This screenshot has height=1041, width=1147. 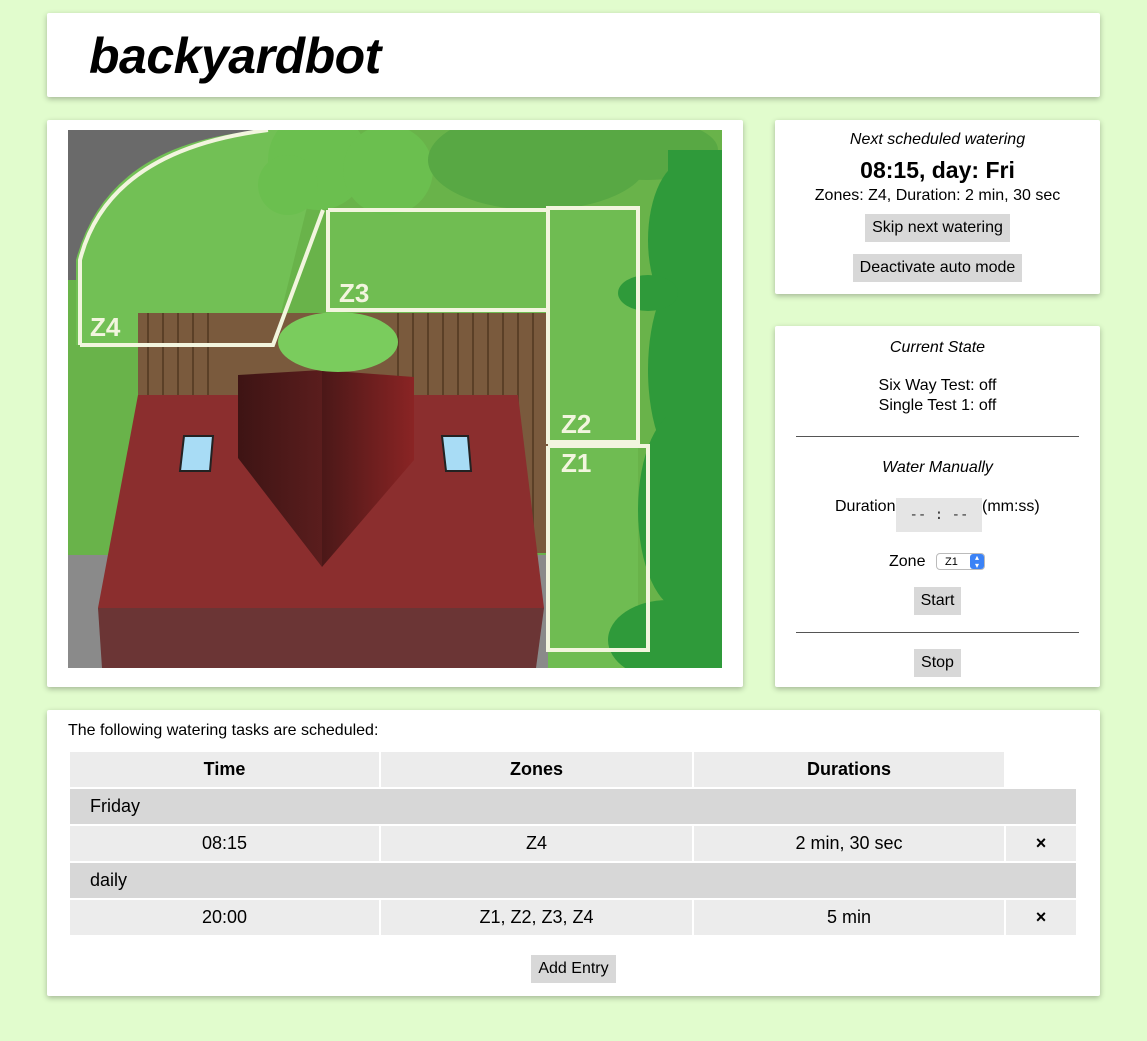 I want to click on start-button: Start, so click(x=937, y=601).